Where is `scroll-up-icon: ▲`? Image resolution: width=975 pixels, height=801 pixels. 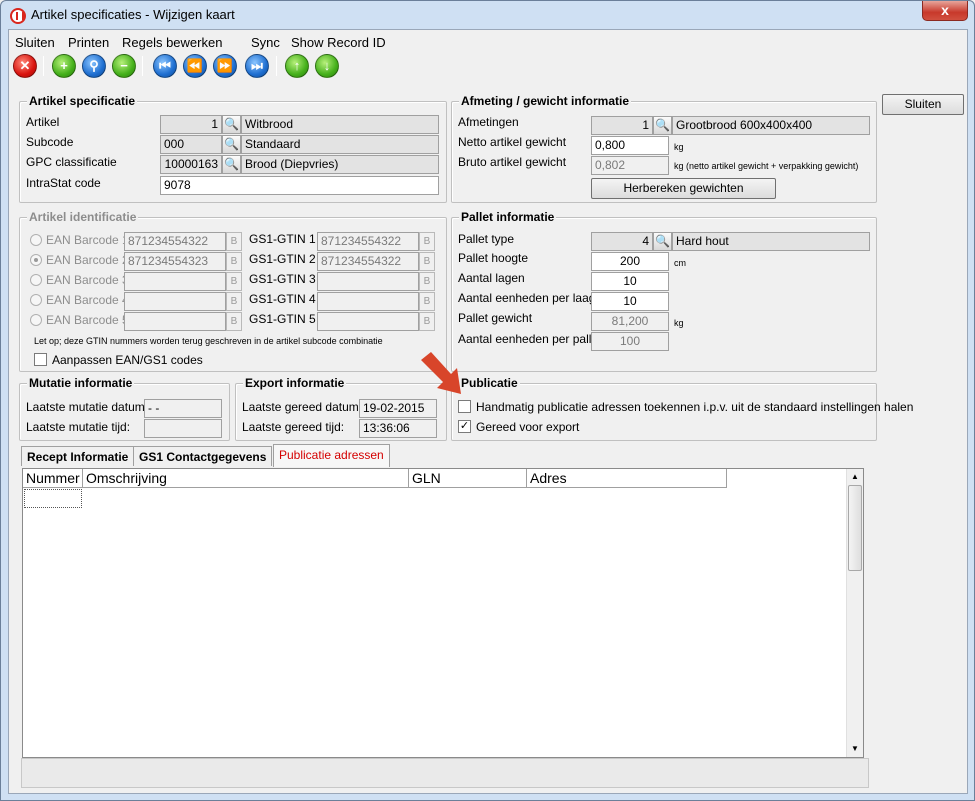 scroll-up-icon: ▲ is located at coordinates (855, 477).